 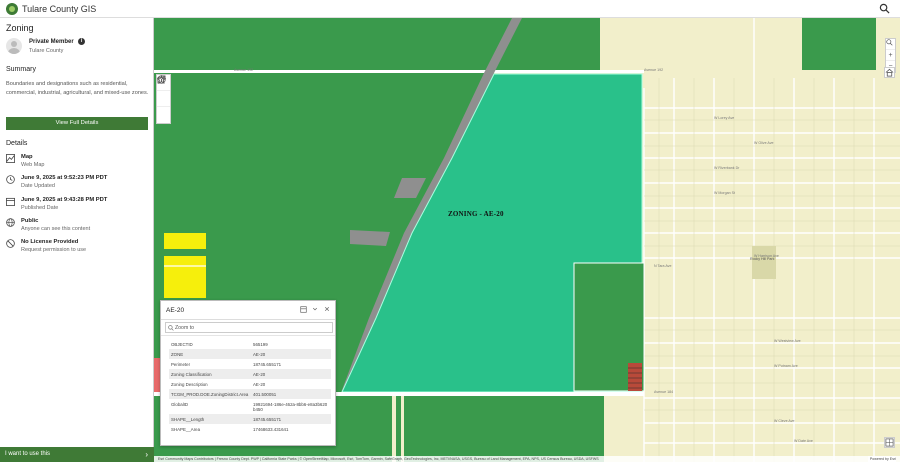 What do you see at coordinates (51, 42) in the screenshot?
I see `owner-name: Private Member` at bounding box center [51, 42].